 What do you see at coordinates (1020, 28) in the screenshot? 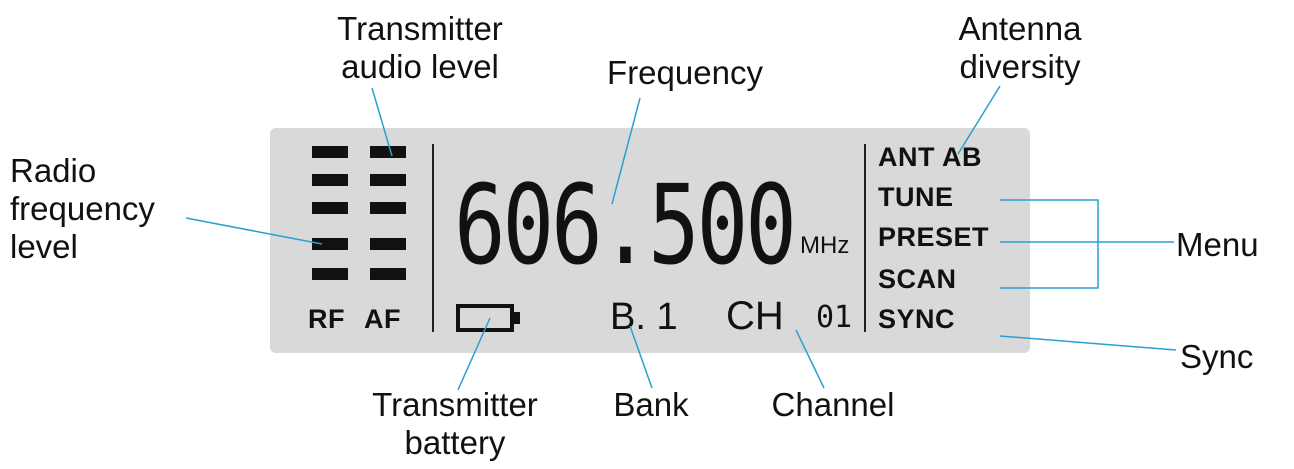
I see `callout-antenna-diversity-line1: Antenna` at bounding box center [1020, 28].